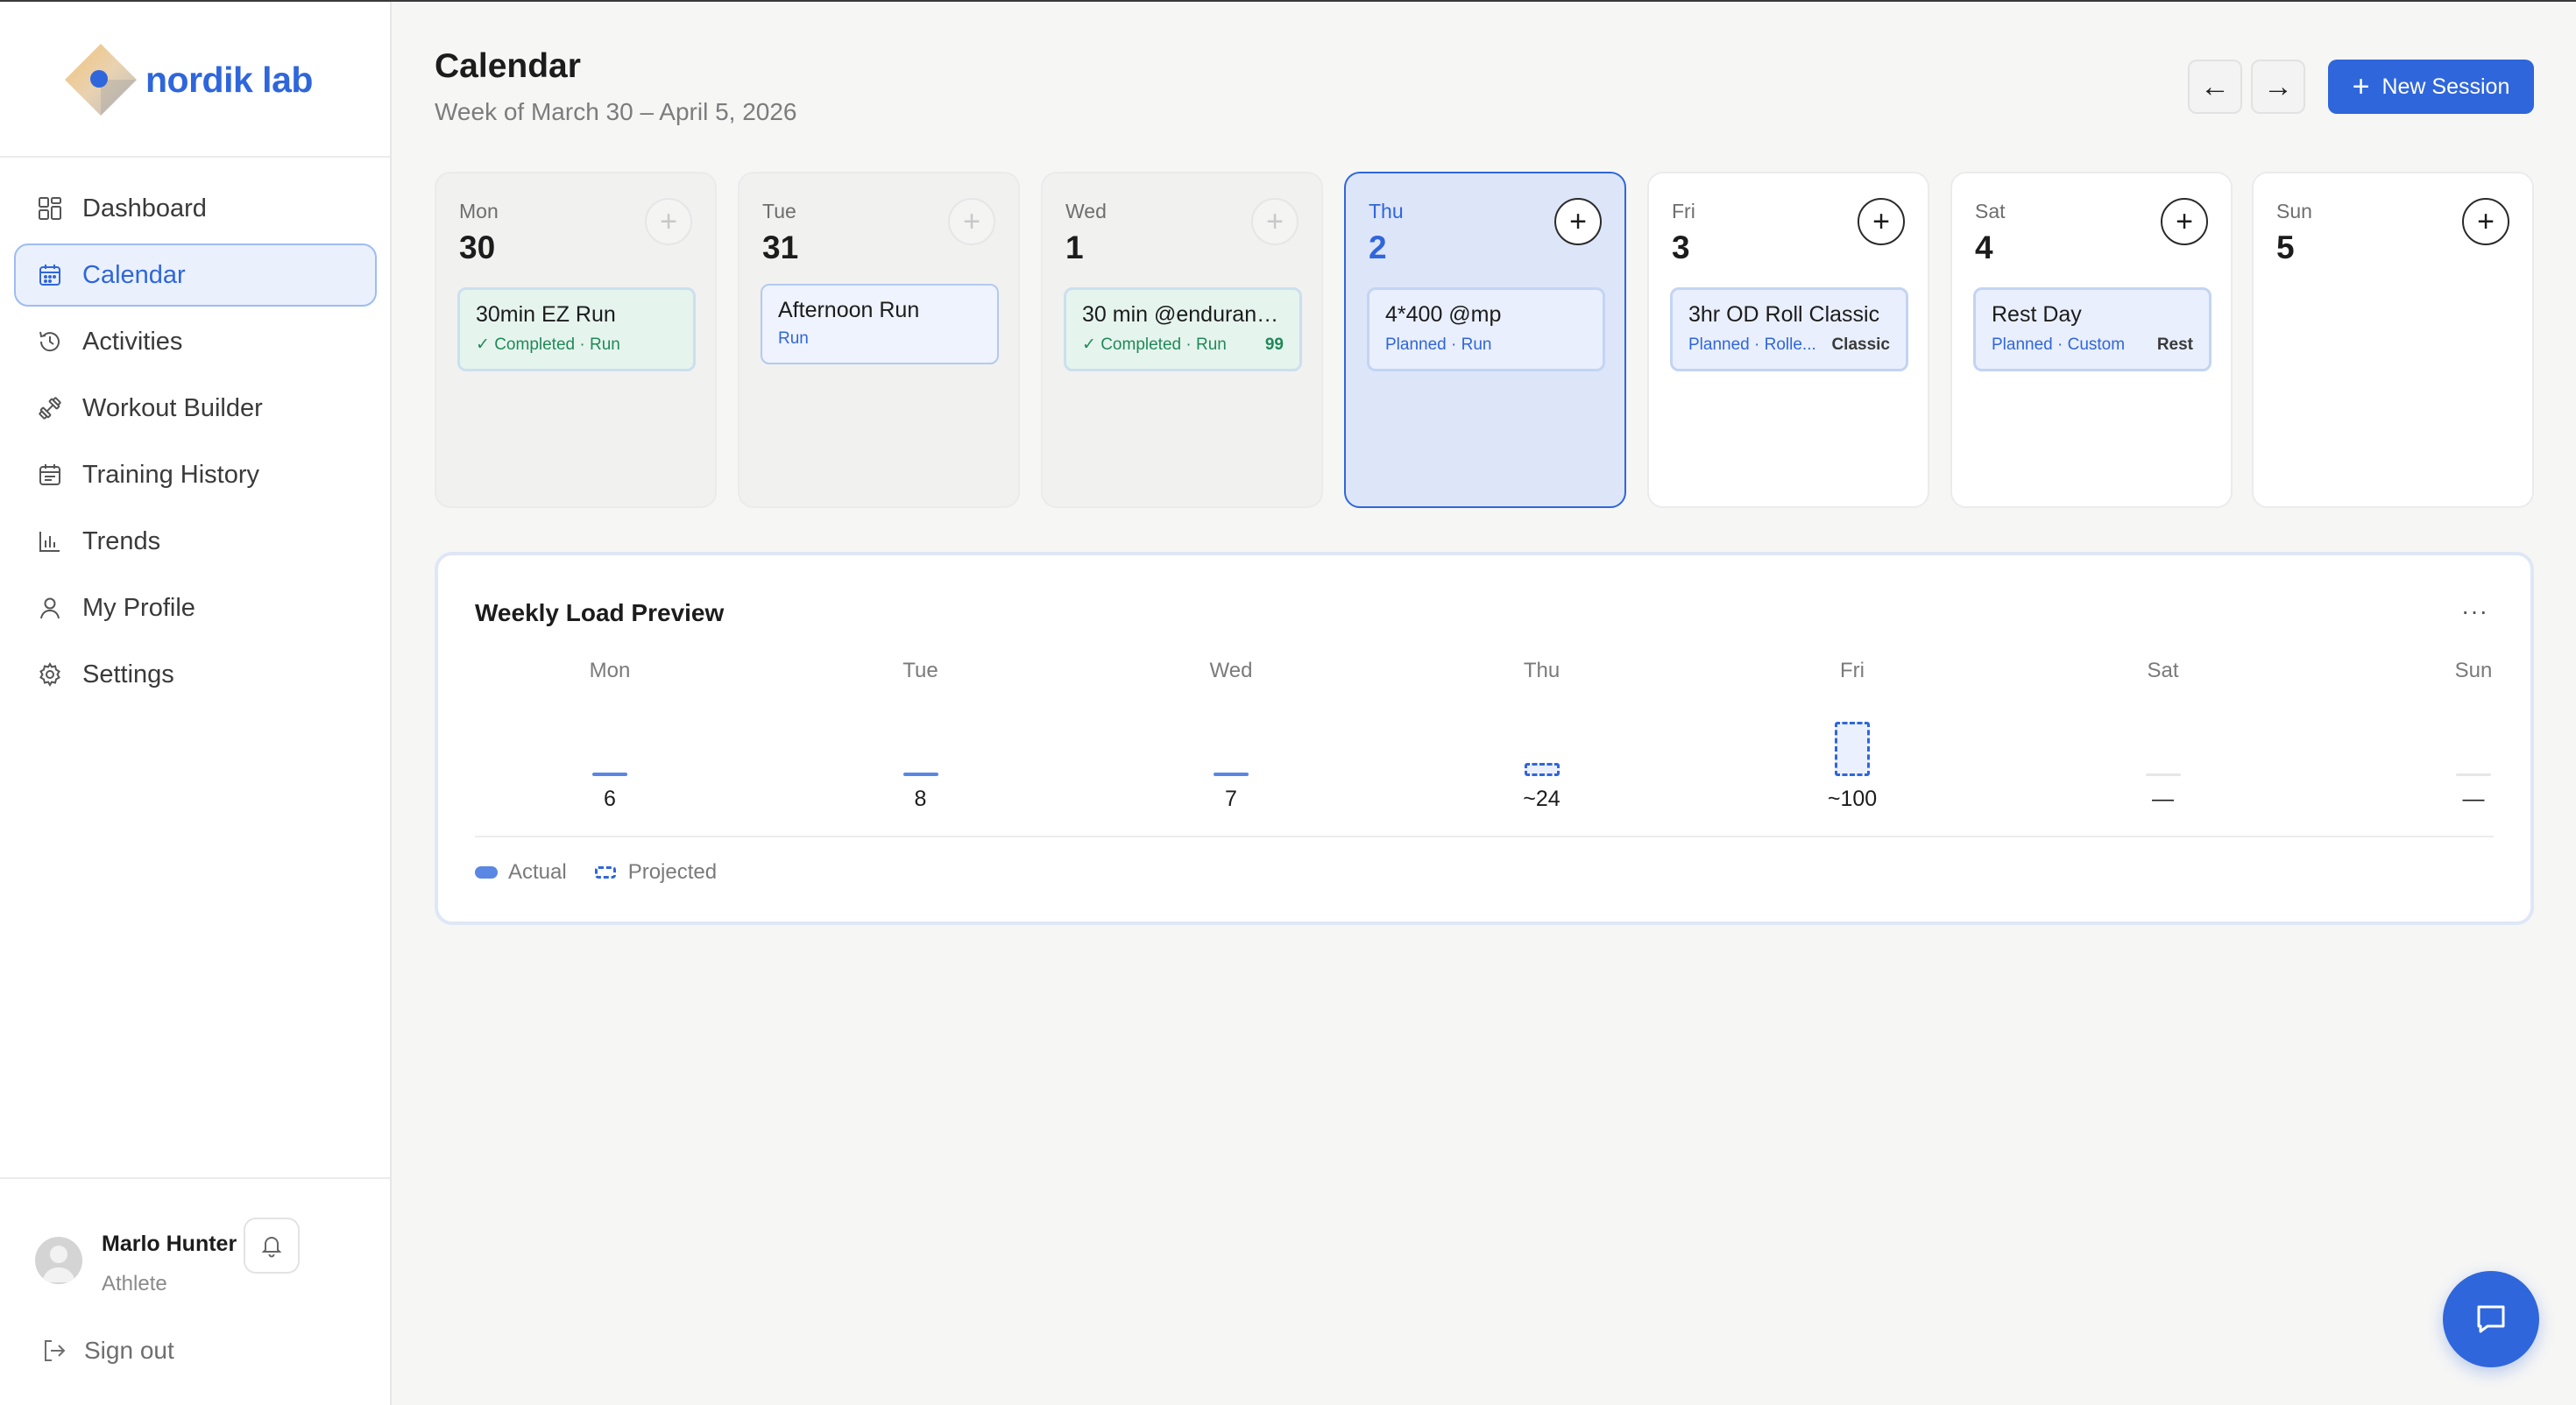 The width and height of the screenshot is (2576, 1405). Describe the element at coordinates (920, 670) in the screenshot. I see `load-day-label: Tue` at that location.